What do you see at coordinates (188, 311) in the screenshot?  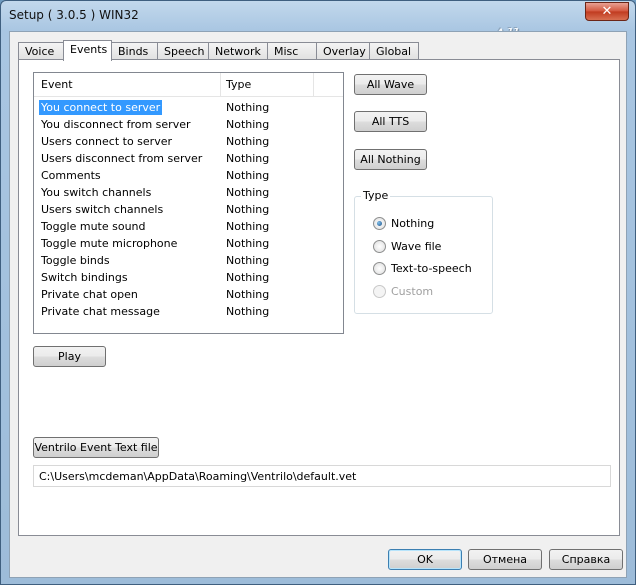 I see `list-item: Private chat message Nothing` at bounding box center [188, 311].